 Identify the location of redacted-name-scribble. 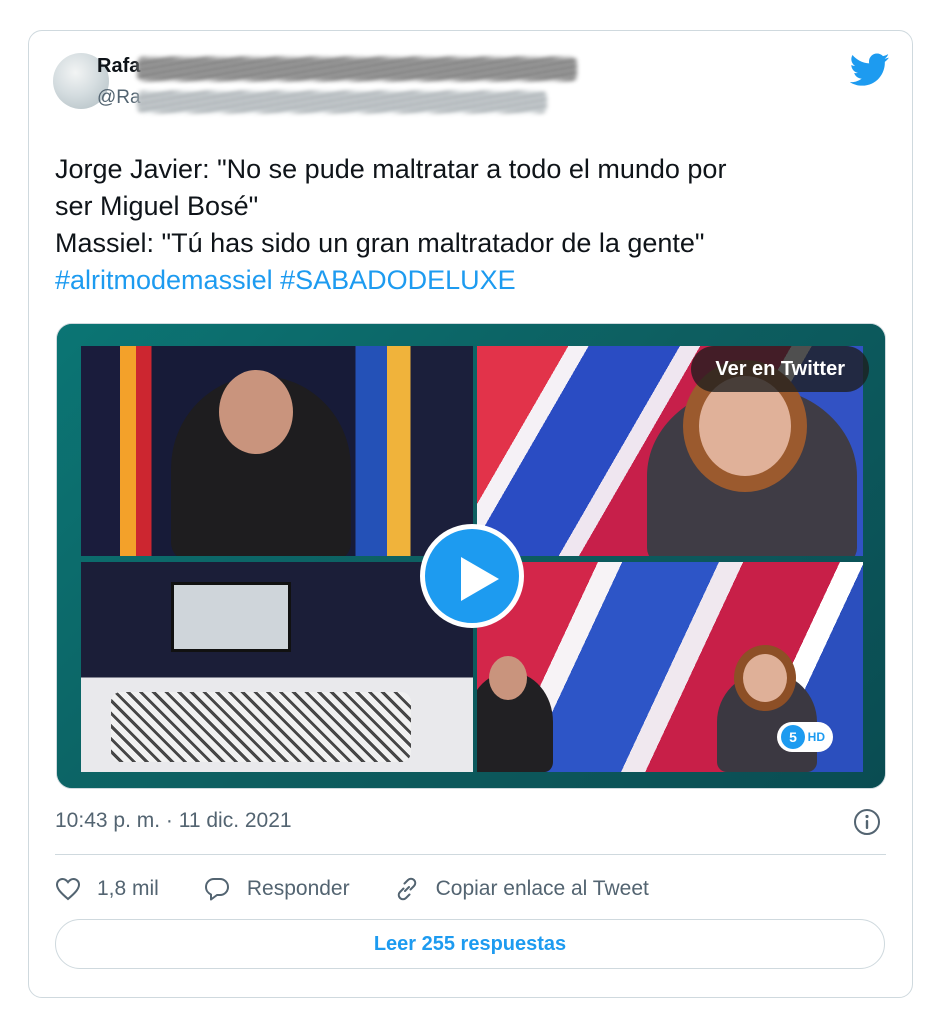
(357, 69).